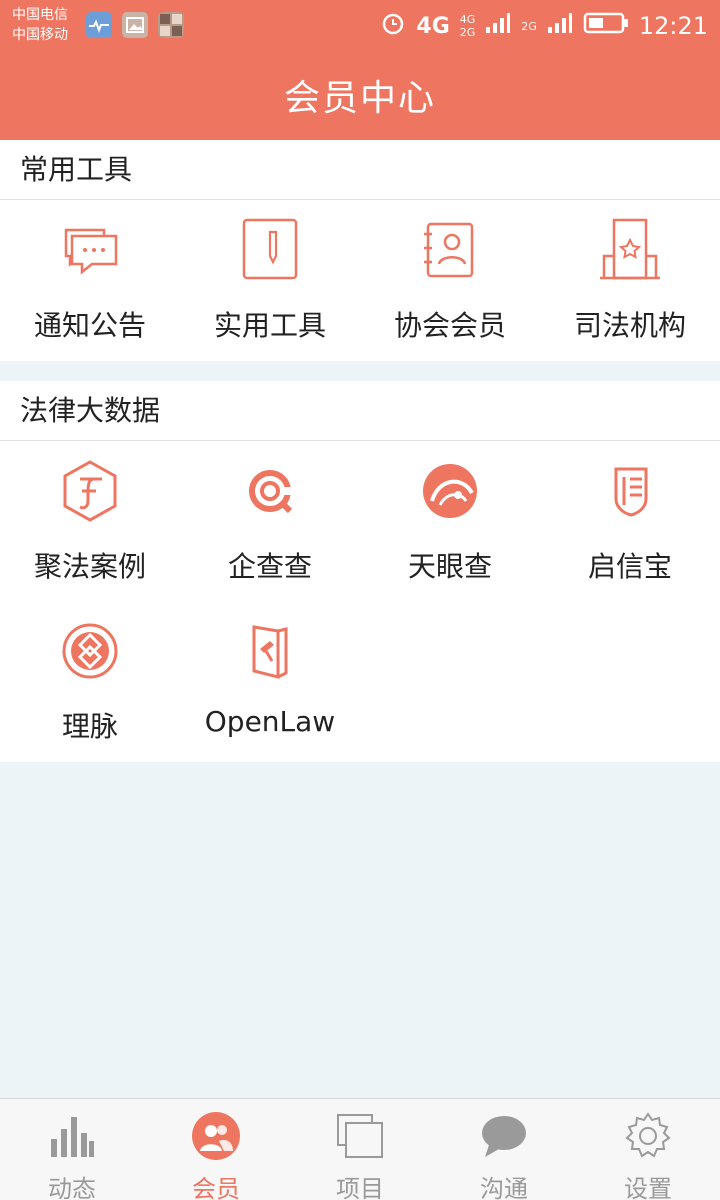  What do you see at coordinates (449, 325) in the screenshot?
I see `tool-label: 协会会员` at bounding box center [449, 325].